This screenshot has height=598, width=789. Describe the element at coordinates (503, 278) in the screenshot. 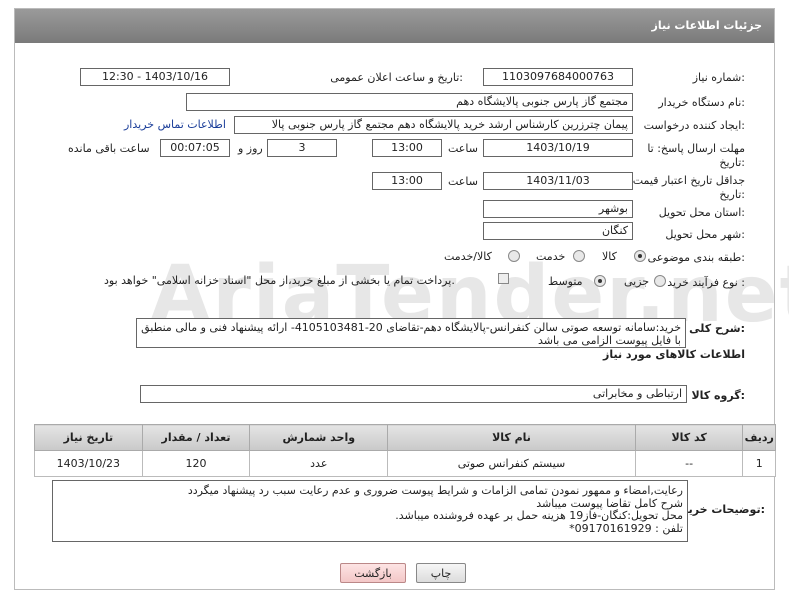

I see `treasury-payment-checkbox` at that location.